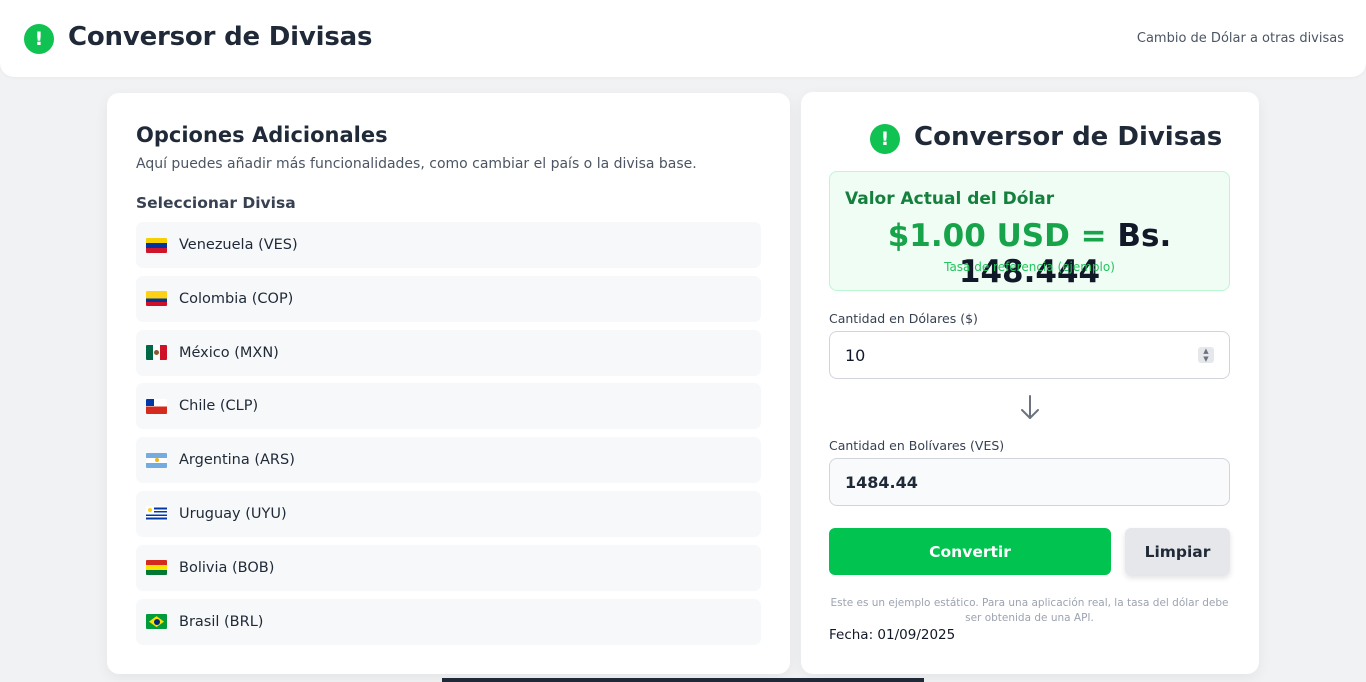  I want to click on currency-item-uruguay: Uruguay (UYU), so click(448, 513).